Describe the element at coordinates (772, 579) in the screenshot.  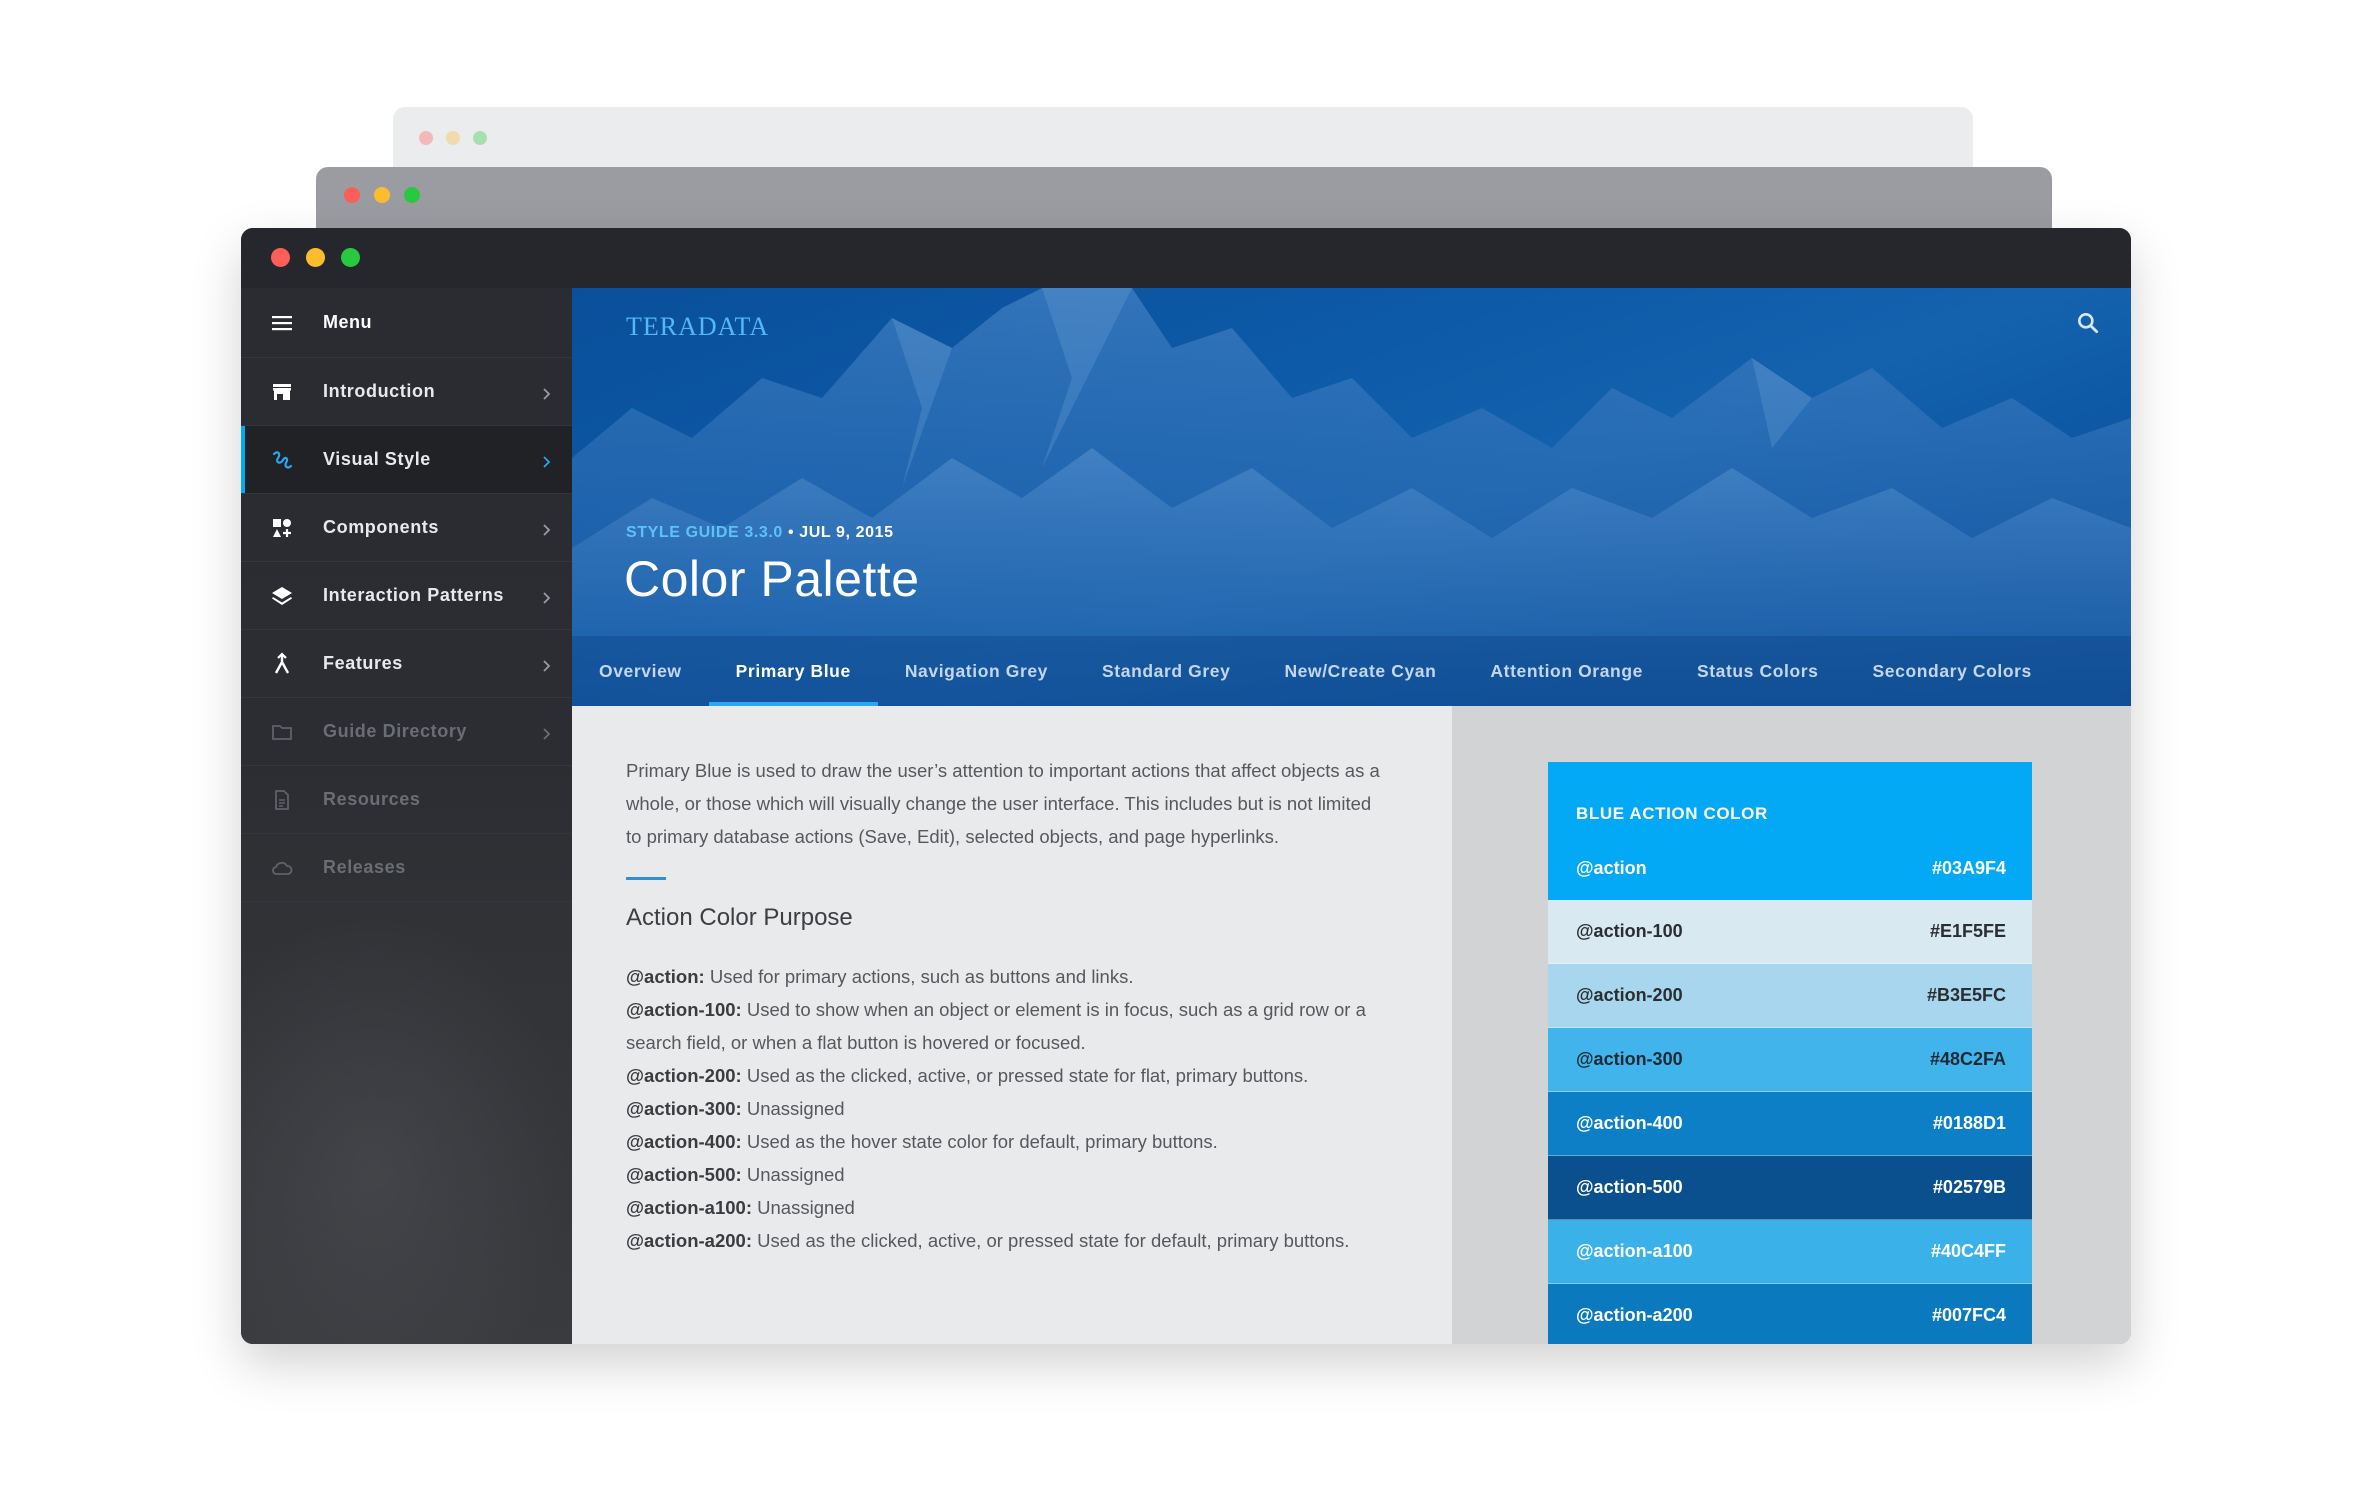
I see `page-title: Color Palette` at that location.